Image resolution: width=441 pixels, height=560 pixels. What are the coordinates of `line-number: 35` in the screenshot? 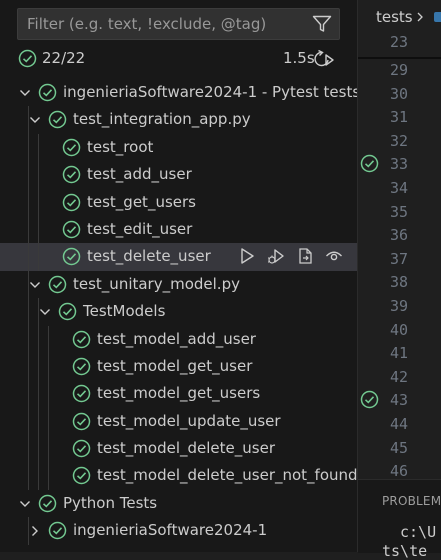 It's located at (399, 211).